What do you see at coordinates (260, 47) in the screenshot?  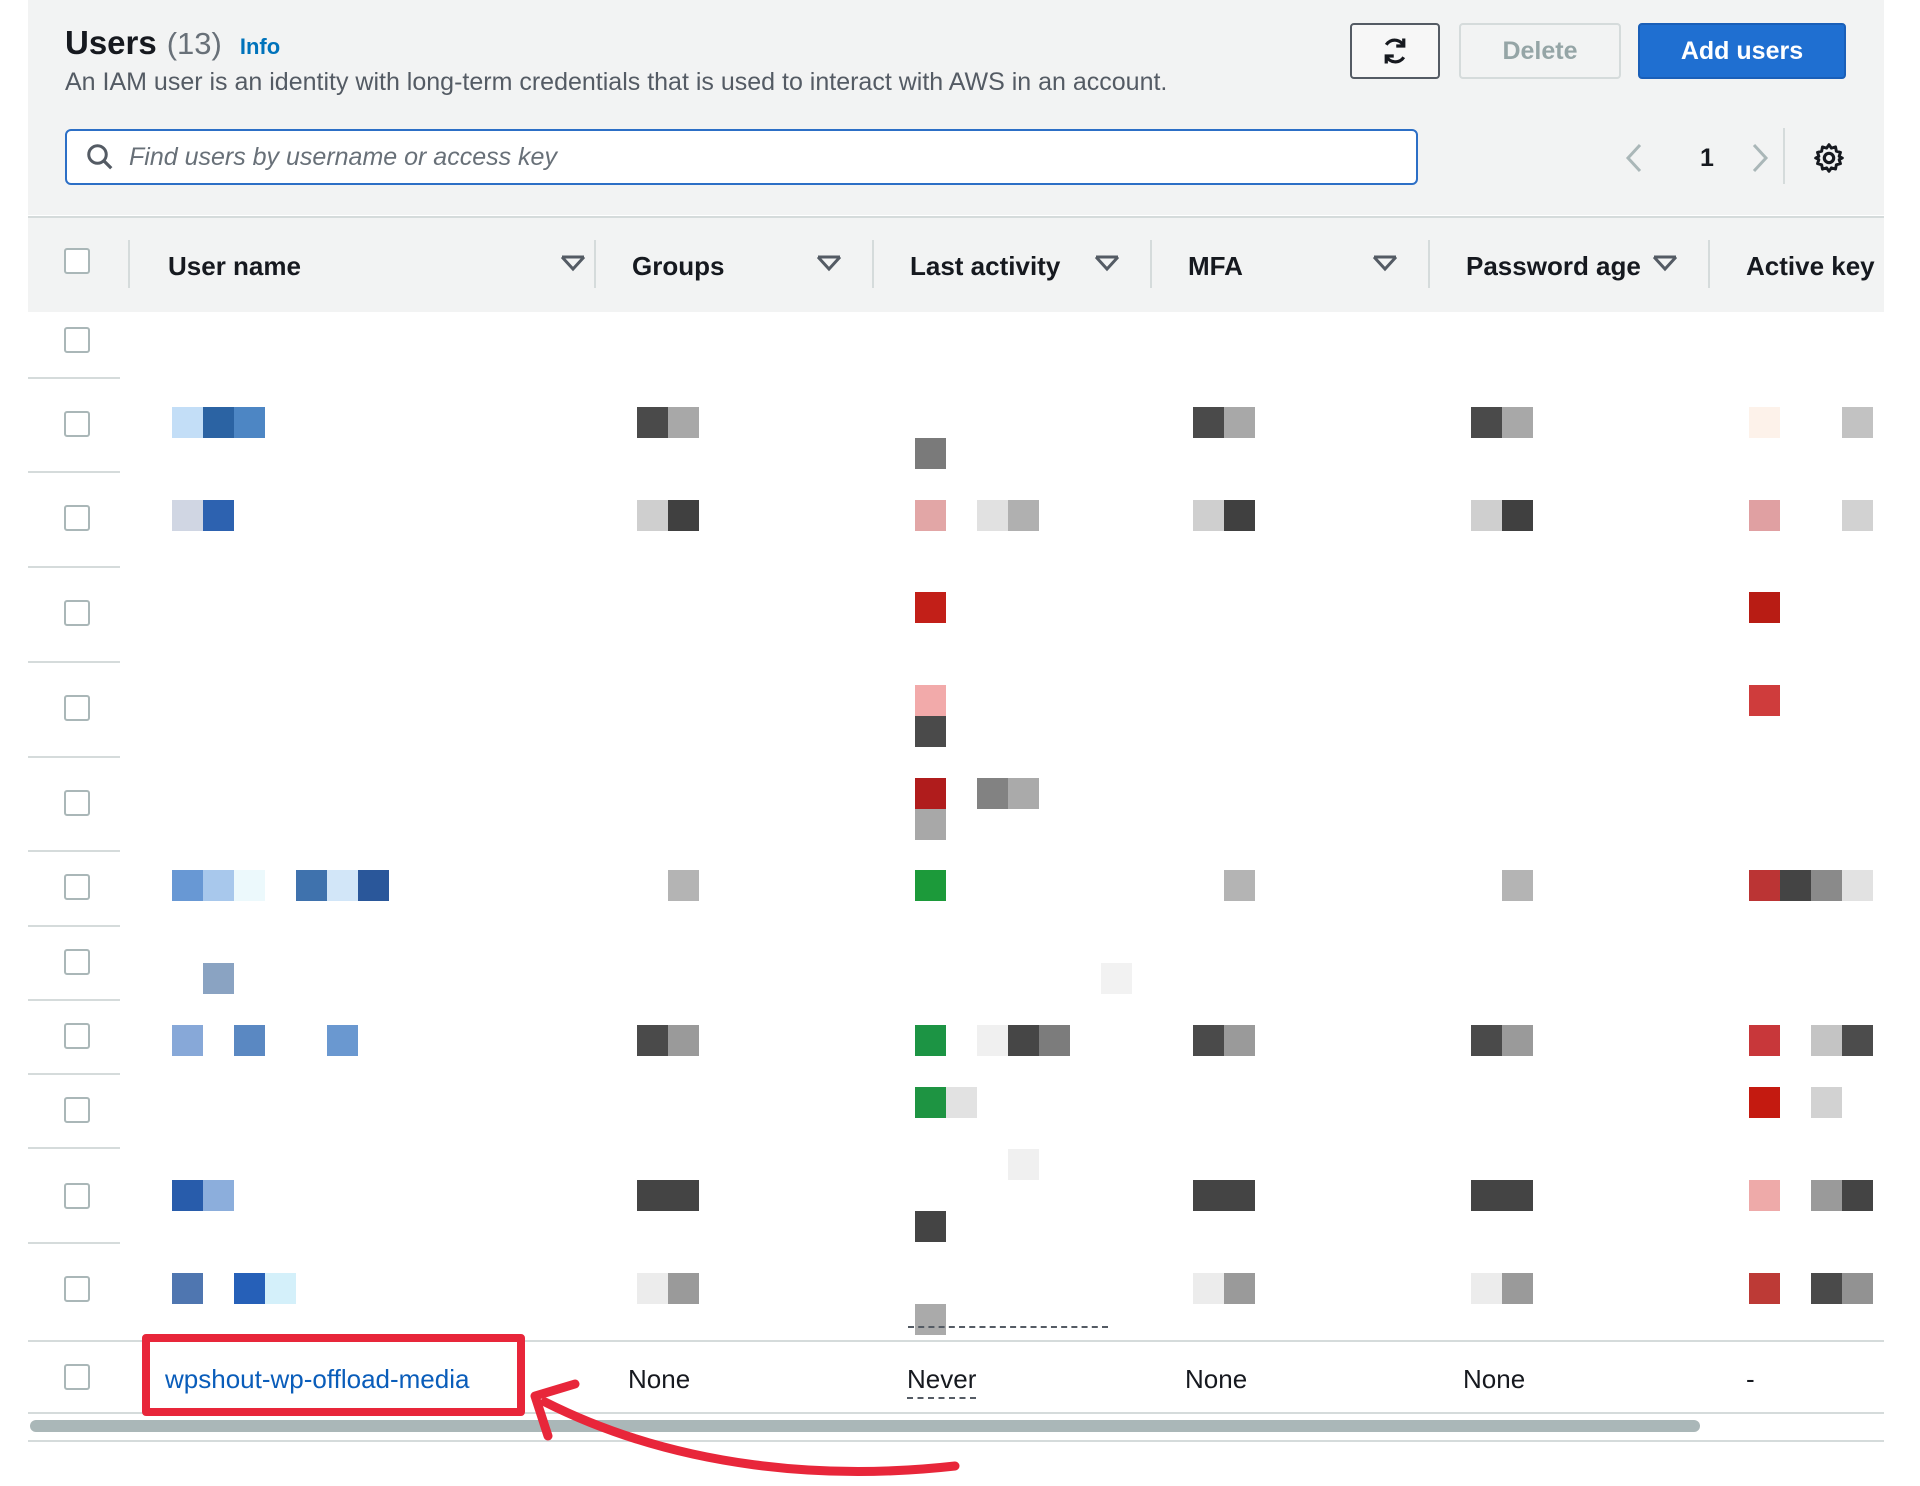 I see `info-link: Info` at bounding box center [260, 47].